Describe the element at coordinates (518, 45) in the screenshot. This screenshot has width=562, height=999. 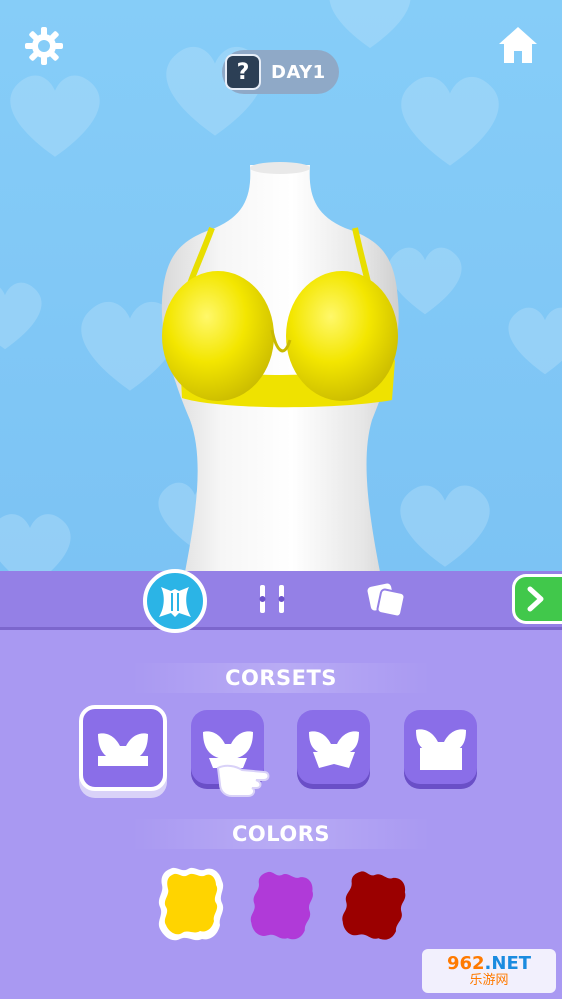
I see `home-icon` at that location.